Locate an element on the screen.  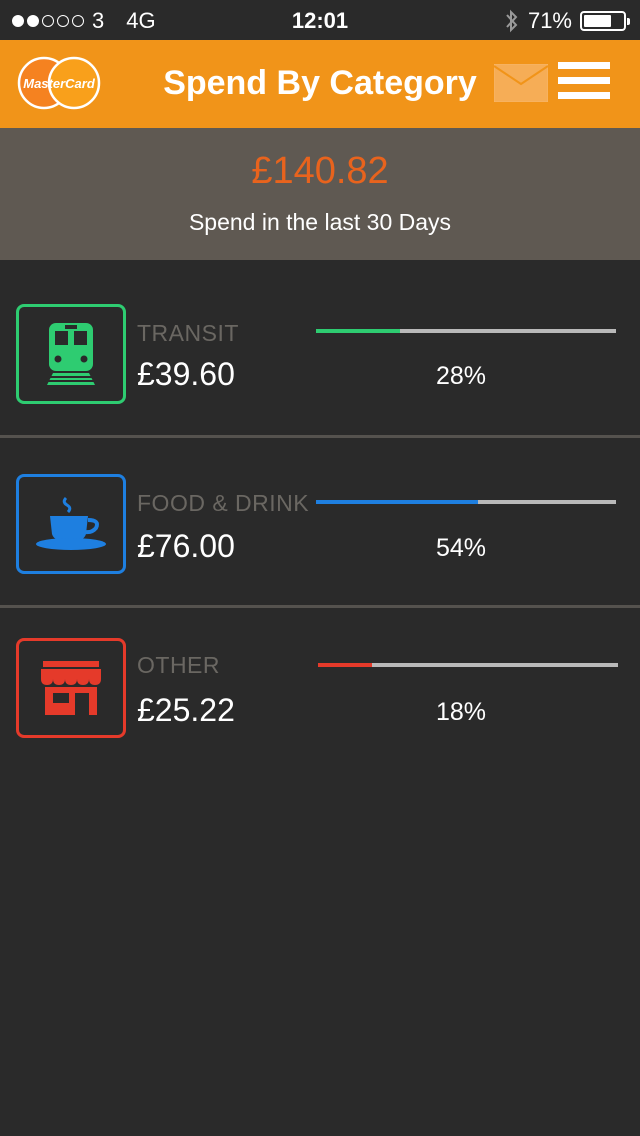
store-icon is located at coordinates (71, 688).